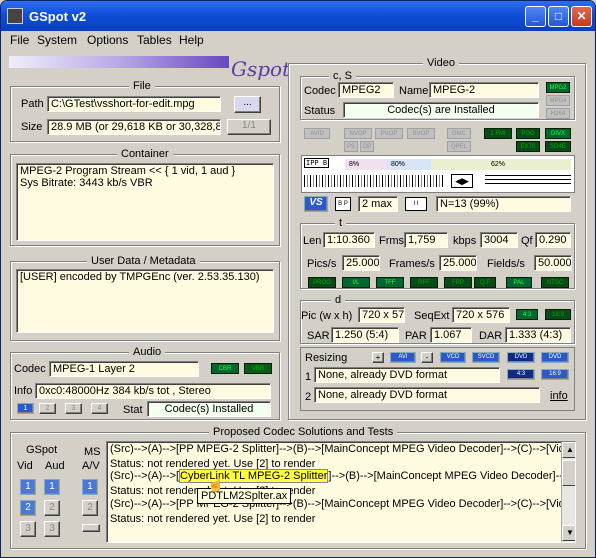 The width and height of the screenshot is (596, 558). What do you see at coordinates (503, 204) in the screenshot?
I see `gop-n-field: N=13 (99%)` at bounding box center [503, 204].